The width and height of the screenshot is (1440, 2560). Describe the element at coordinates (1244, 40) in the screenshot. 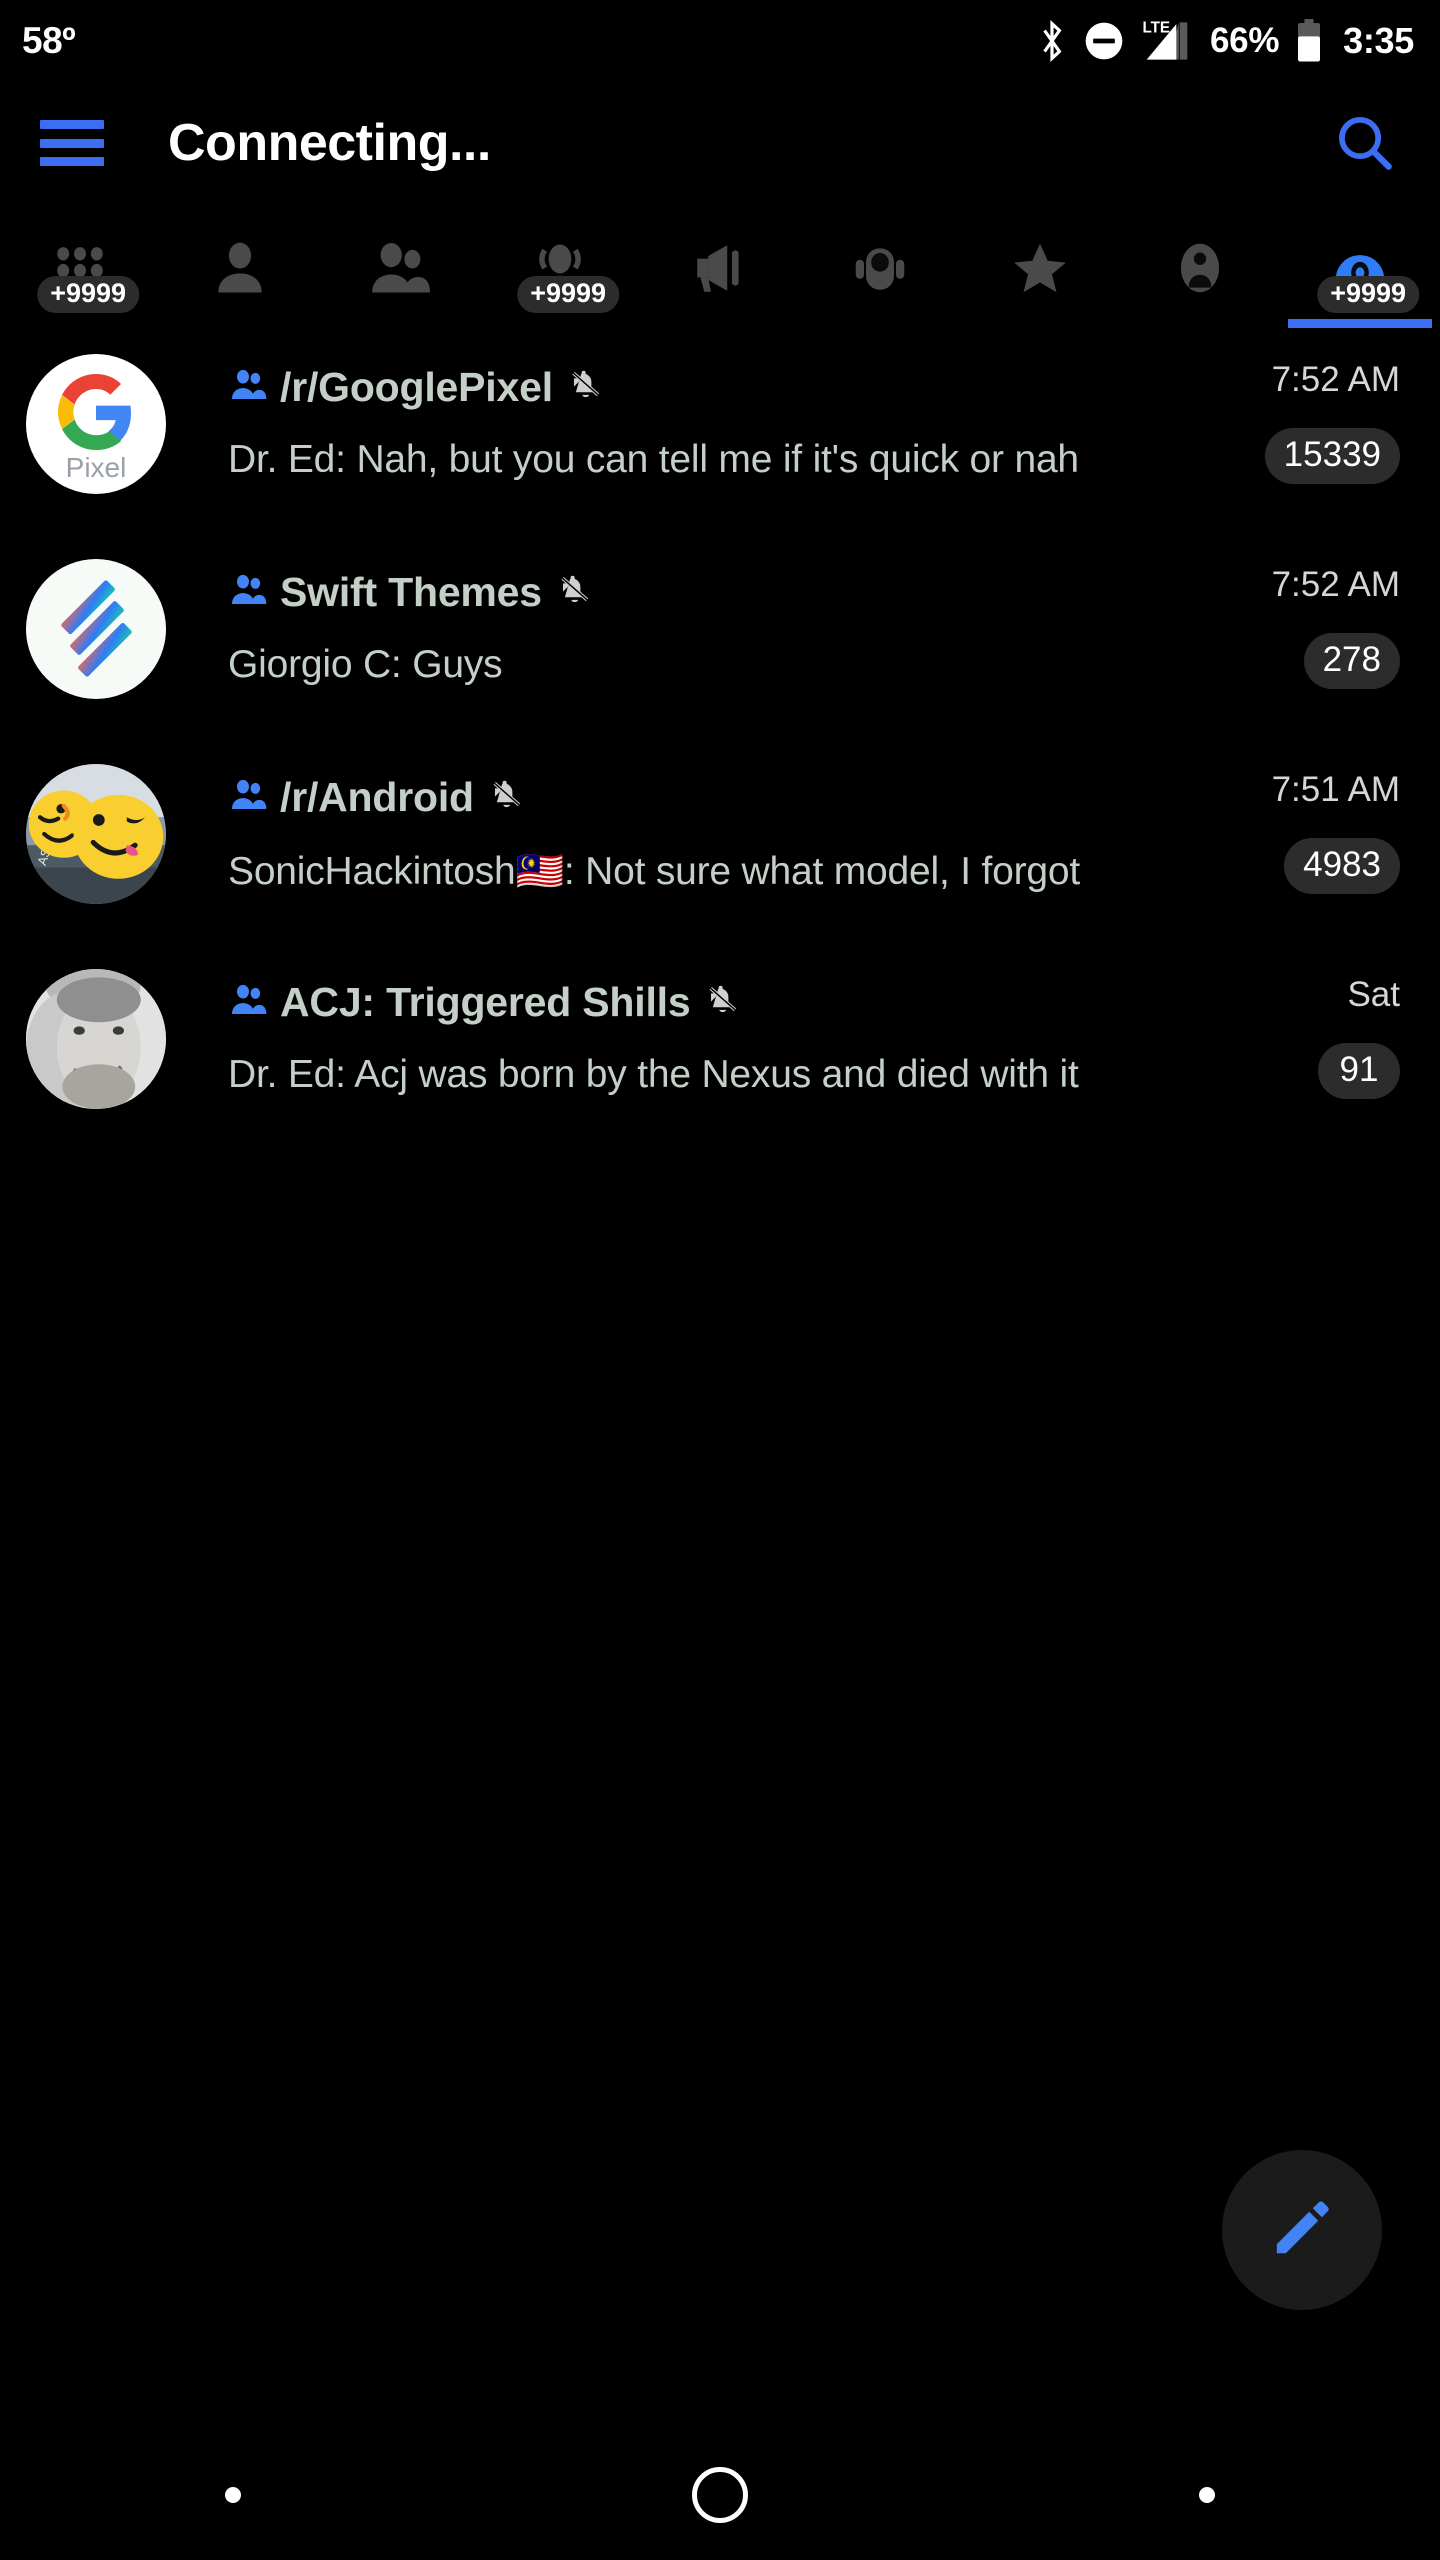

I see `battery-percent: 66%` at that location.